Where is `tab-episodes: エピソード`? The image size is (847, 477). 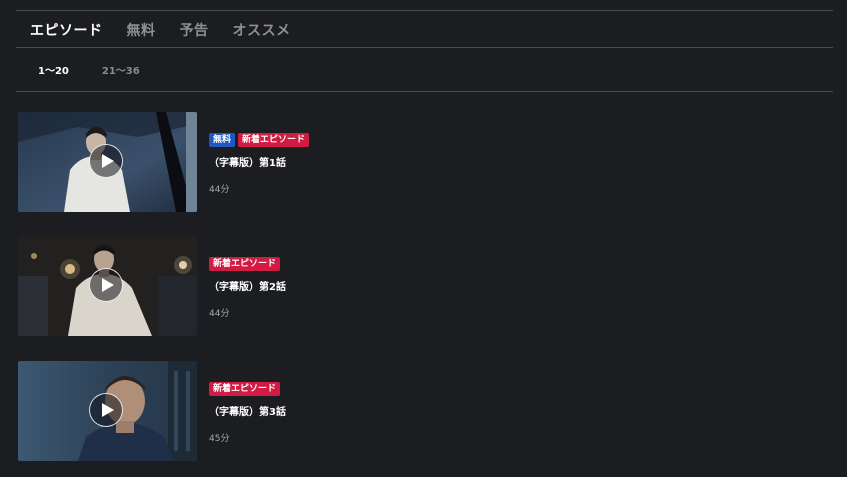
tab-episodes: エピソード is located at coordinates (66, 30).